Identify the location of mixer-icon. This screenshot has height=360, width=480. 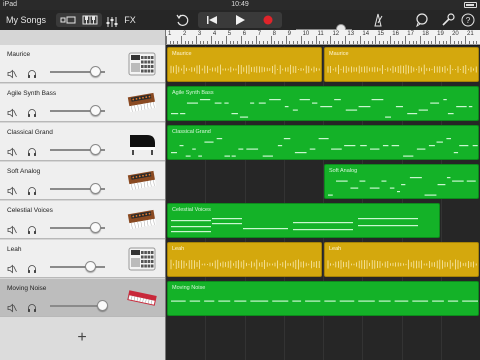
(112, 22).